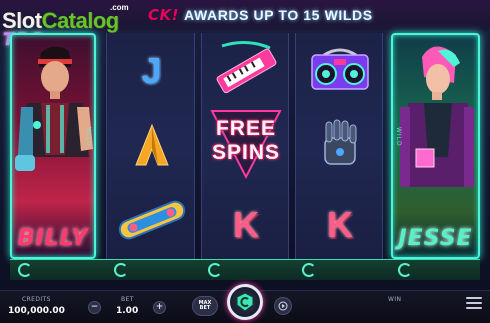 Image resolution: width=490 pixels, height=323 pixels. What do you see at coordinates (119, 7) in the screenshot?
I see `watermark-com: .com` at bounding box center [119, 7].